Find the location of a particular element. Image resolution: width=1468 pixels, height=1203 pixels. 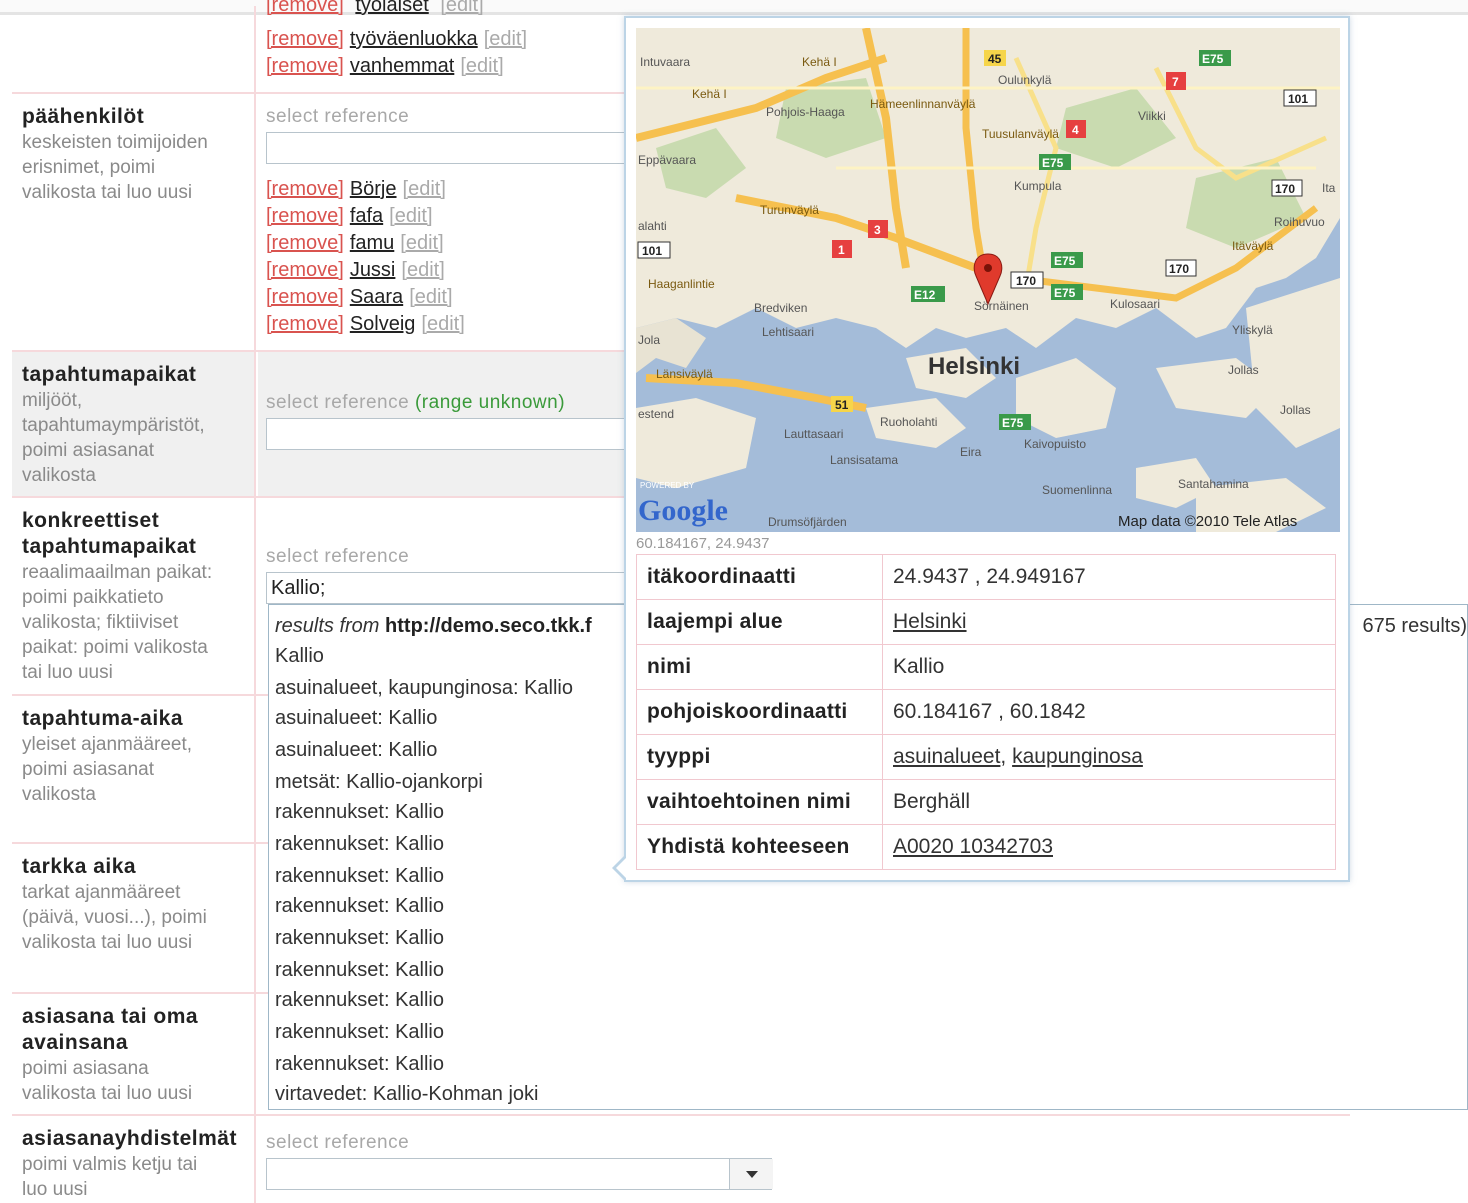

ref-name: Jussi is located at coordinates (373, 270).